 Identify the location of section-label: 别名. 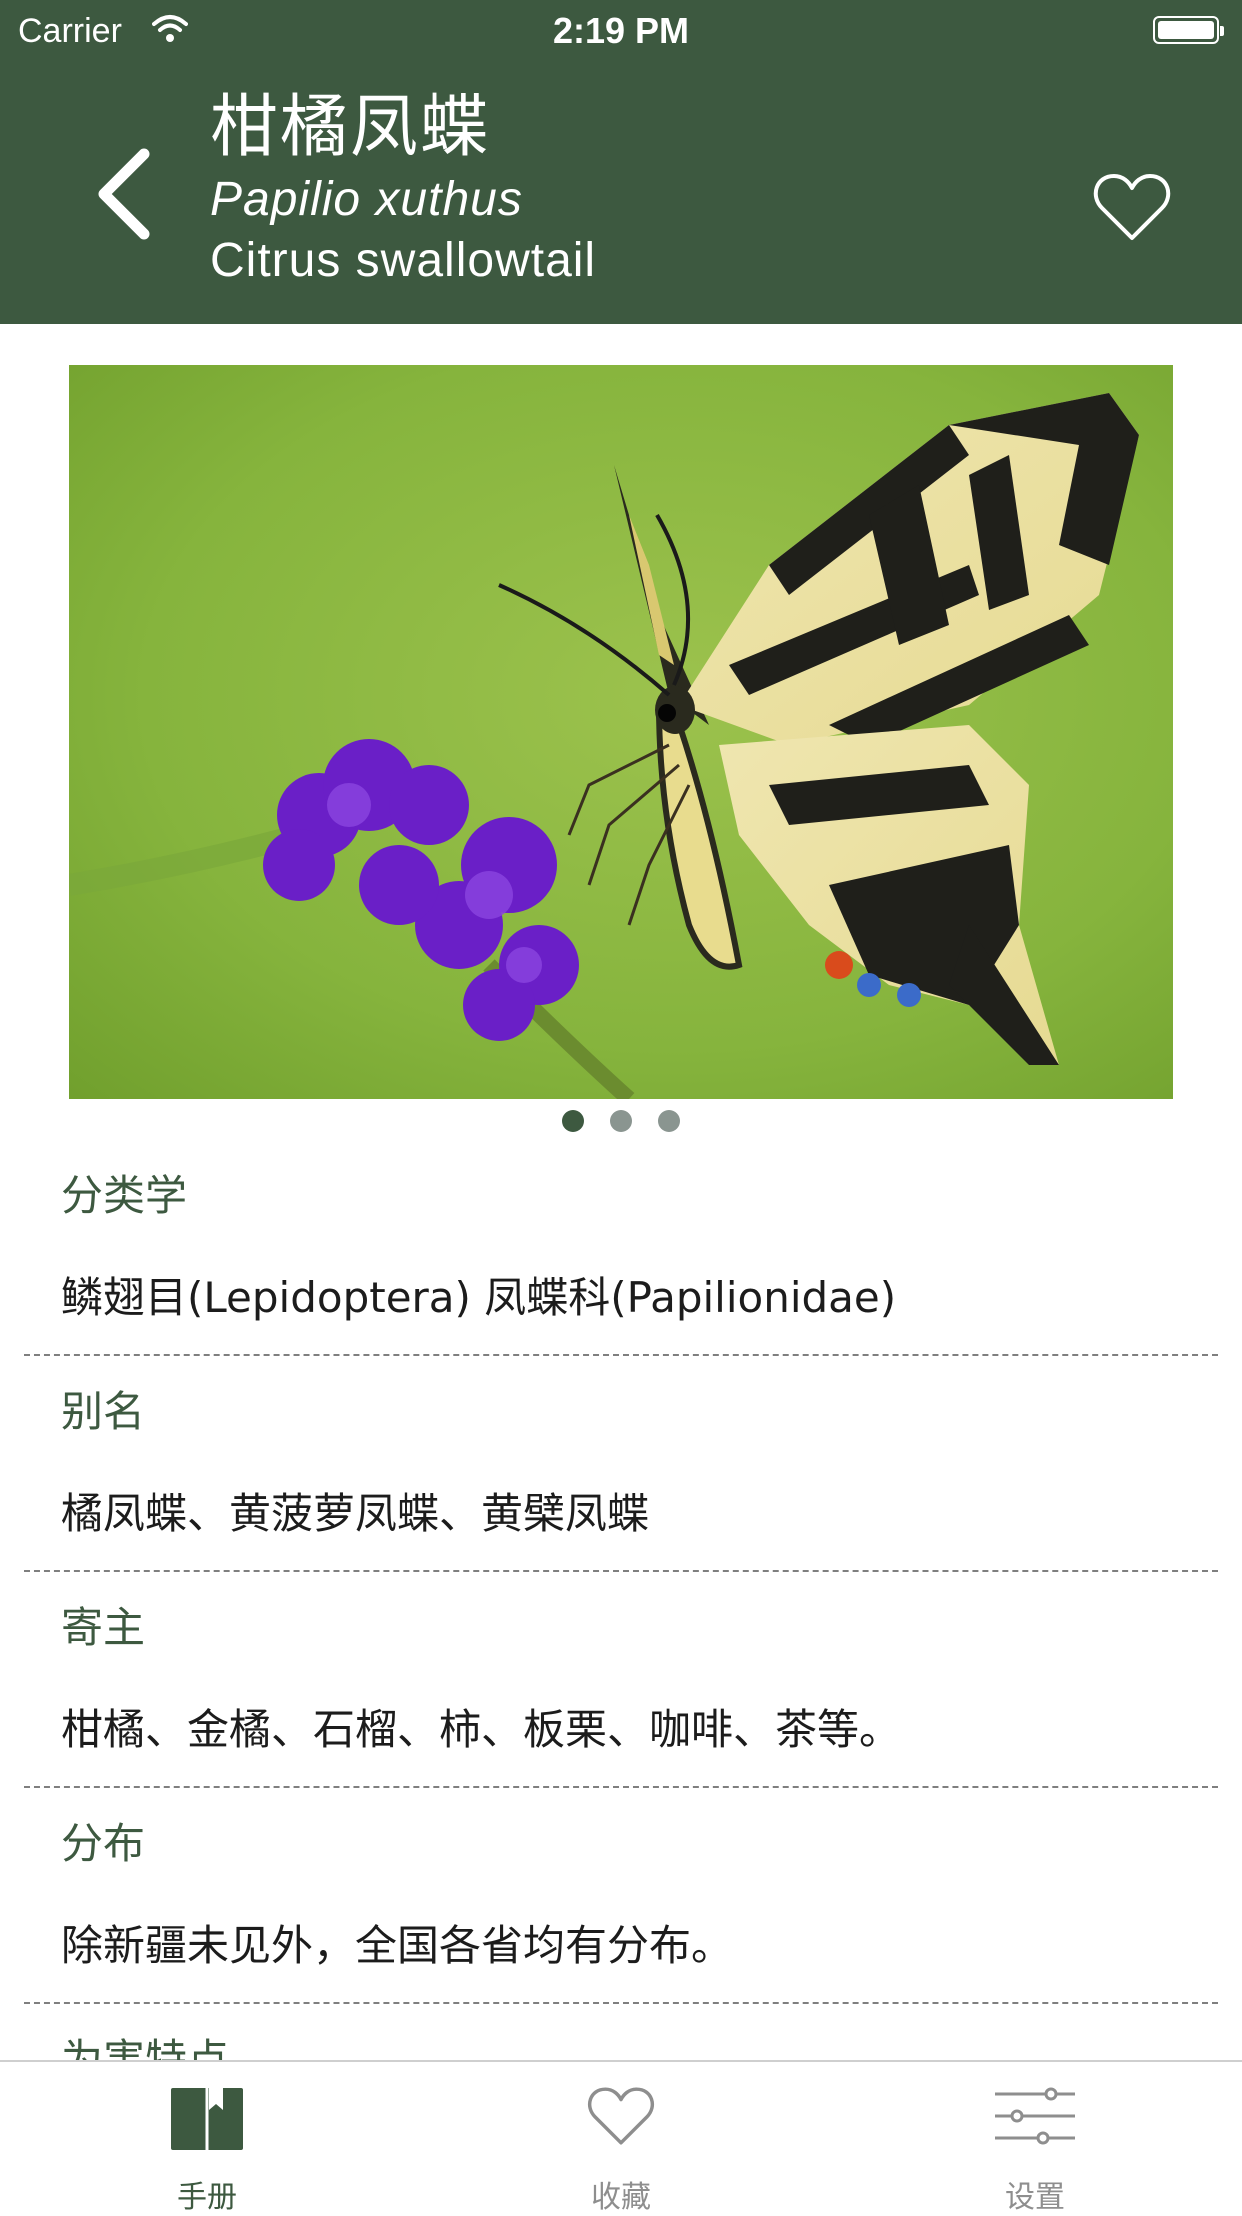
(103, 1411).